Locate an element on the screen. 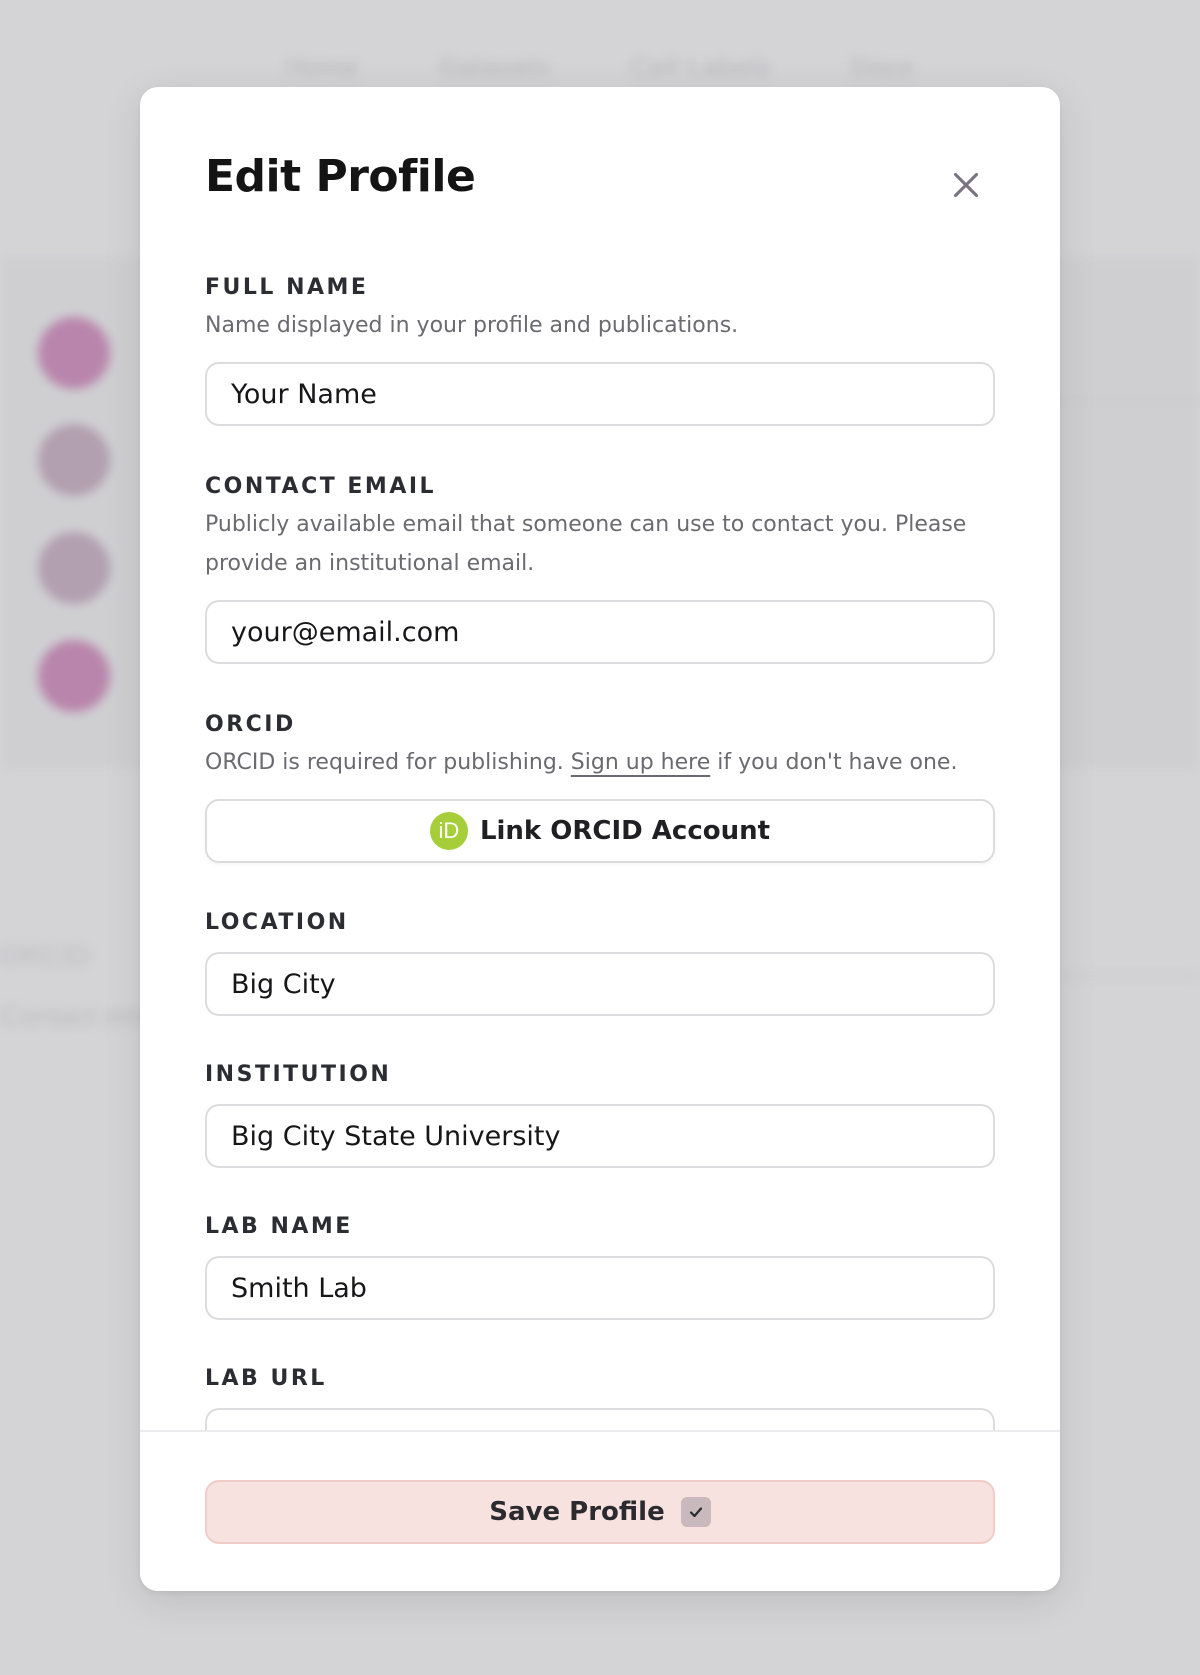 The image size is (1200, 1675). institution-label: INSTITUTION is located at coordinates (298, 1074).